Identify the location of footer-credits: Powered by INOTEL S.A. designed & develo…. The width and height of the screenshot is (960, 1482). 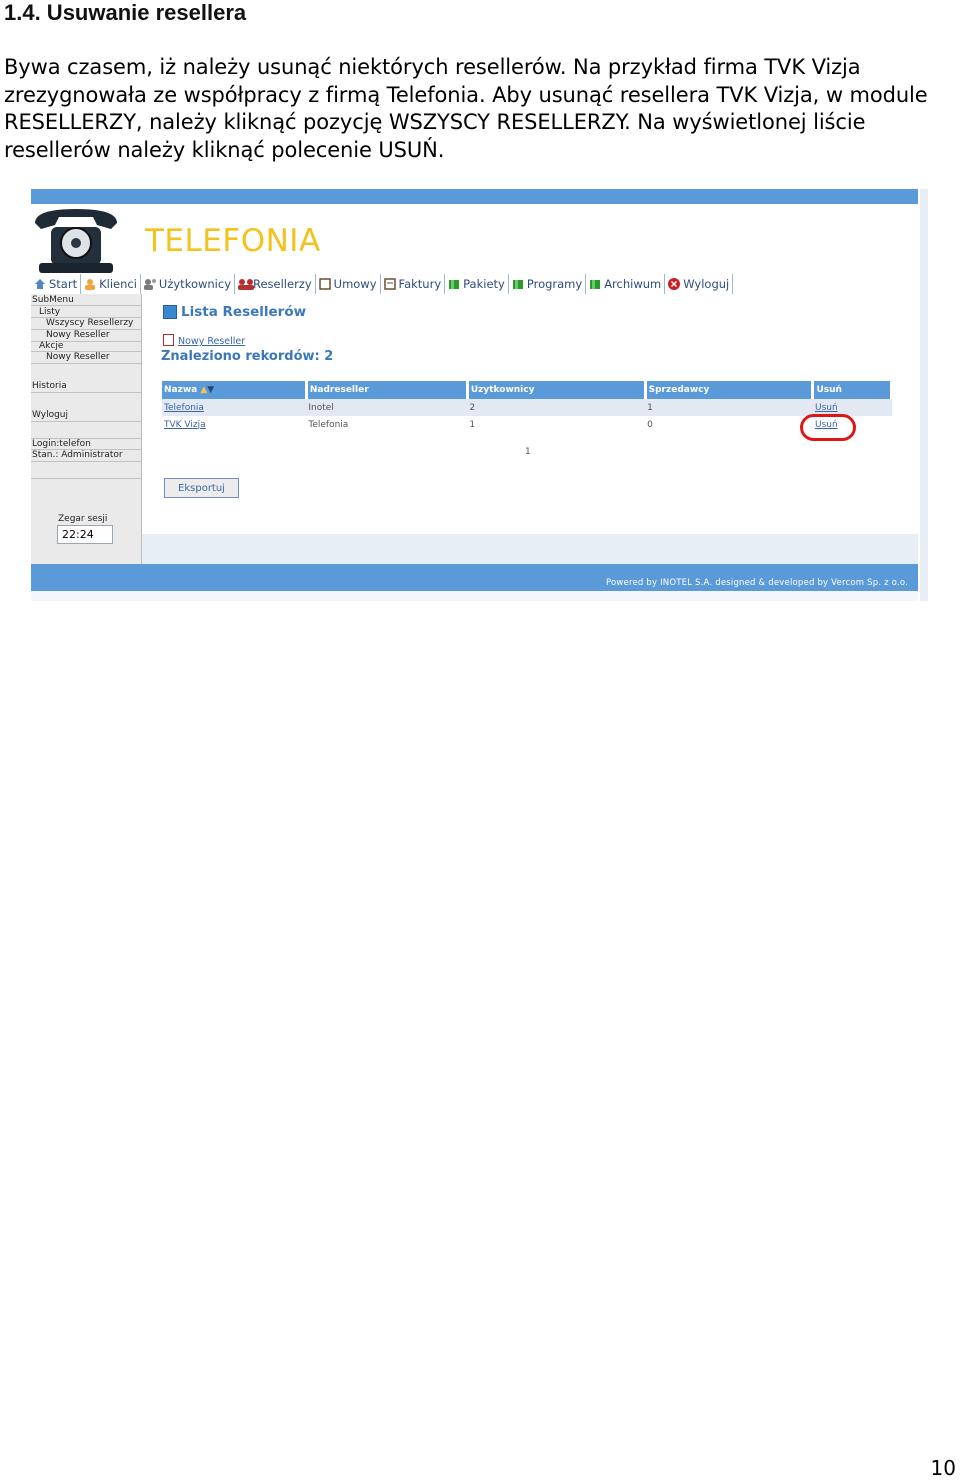
(756, 583).